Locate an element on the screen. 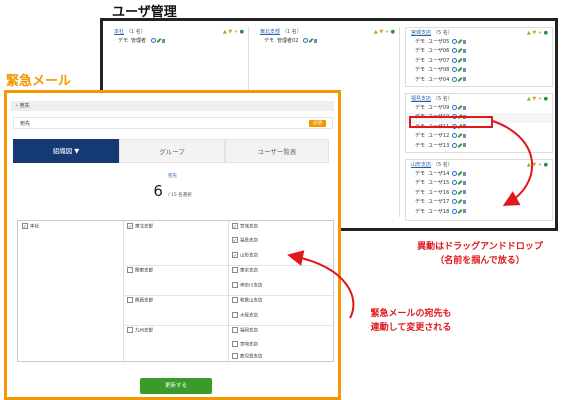 This screenshot has width=562, height=400. drag-drop-note: 異動はドラッグアンドドロップ （名前を掴んで放る） is located at coordinates (480, 254).